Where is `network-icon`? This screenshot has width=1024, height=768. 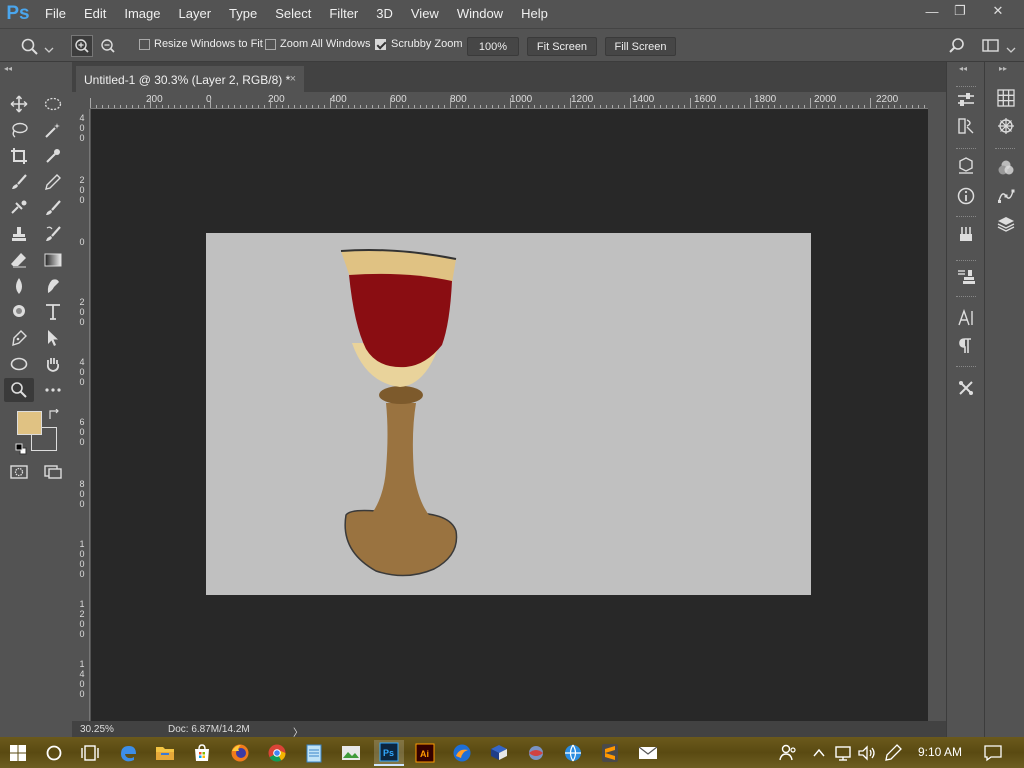 network-icon is located at coordinates (843, 753).